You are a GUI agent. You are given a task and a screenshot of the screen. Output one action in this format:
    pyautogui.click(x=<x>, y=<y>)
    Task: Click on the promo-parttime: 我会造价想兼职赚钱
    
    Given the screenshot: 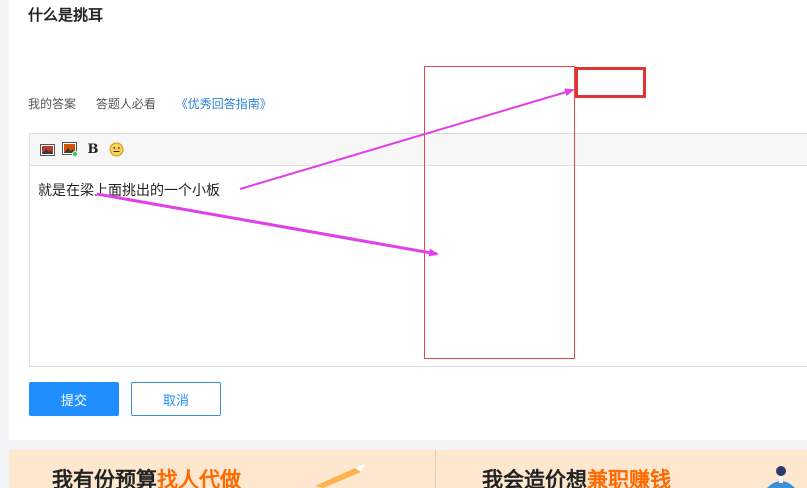 What is the action you would take?
    pyautogui.click(x=576, y=476)
    